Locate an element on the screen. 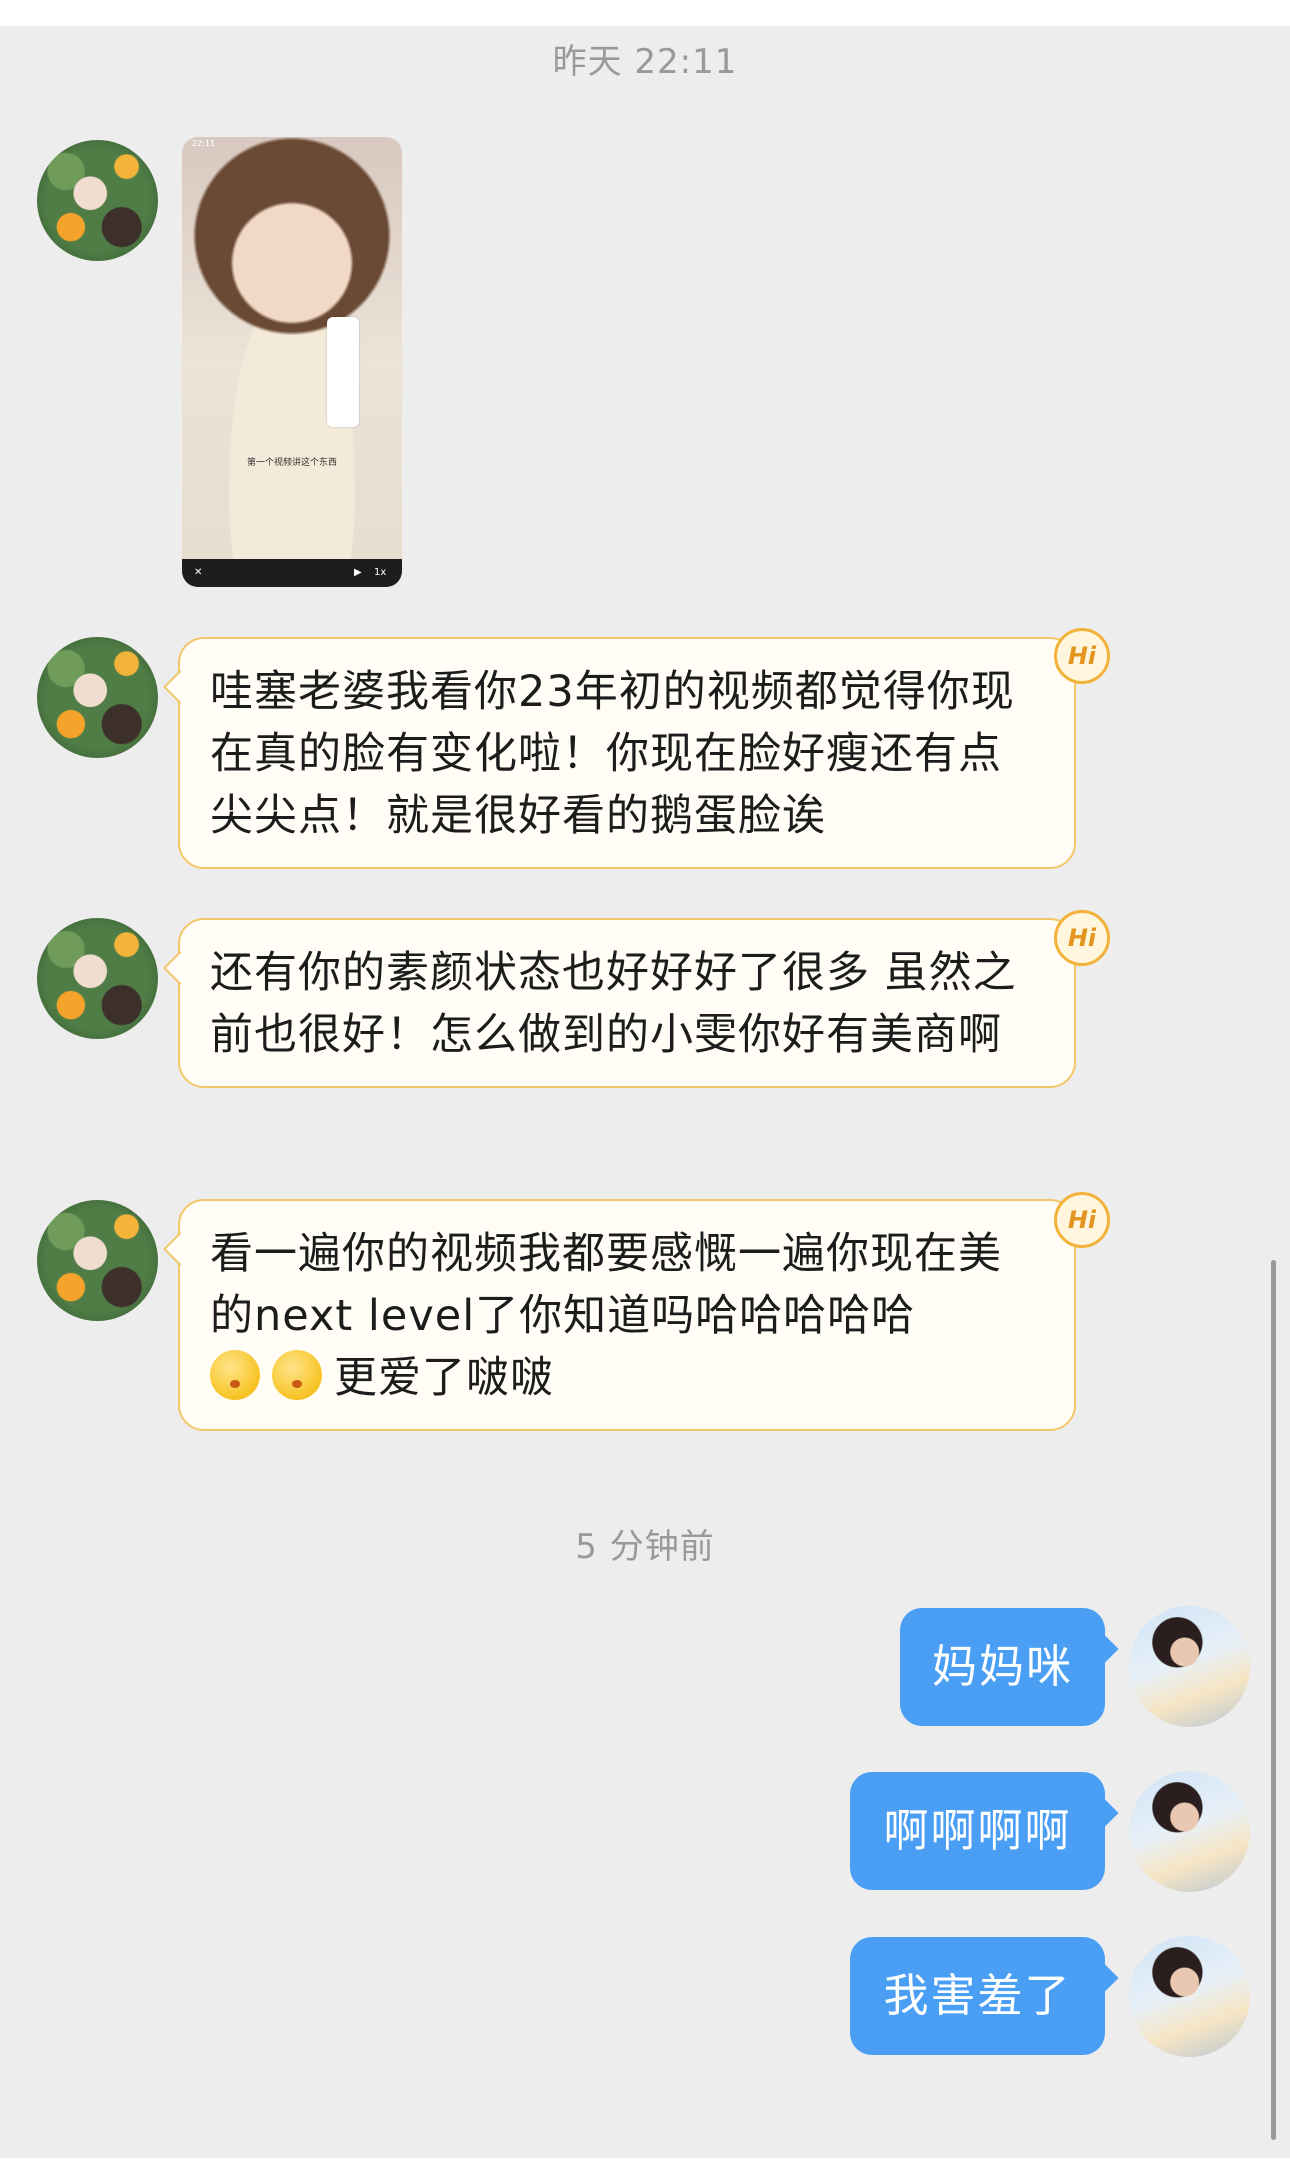 The height and width of the screenshot is (2177, 1290). message-text: 啊啊啊啊 is located at coordinates (977, 1830).